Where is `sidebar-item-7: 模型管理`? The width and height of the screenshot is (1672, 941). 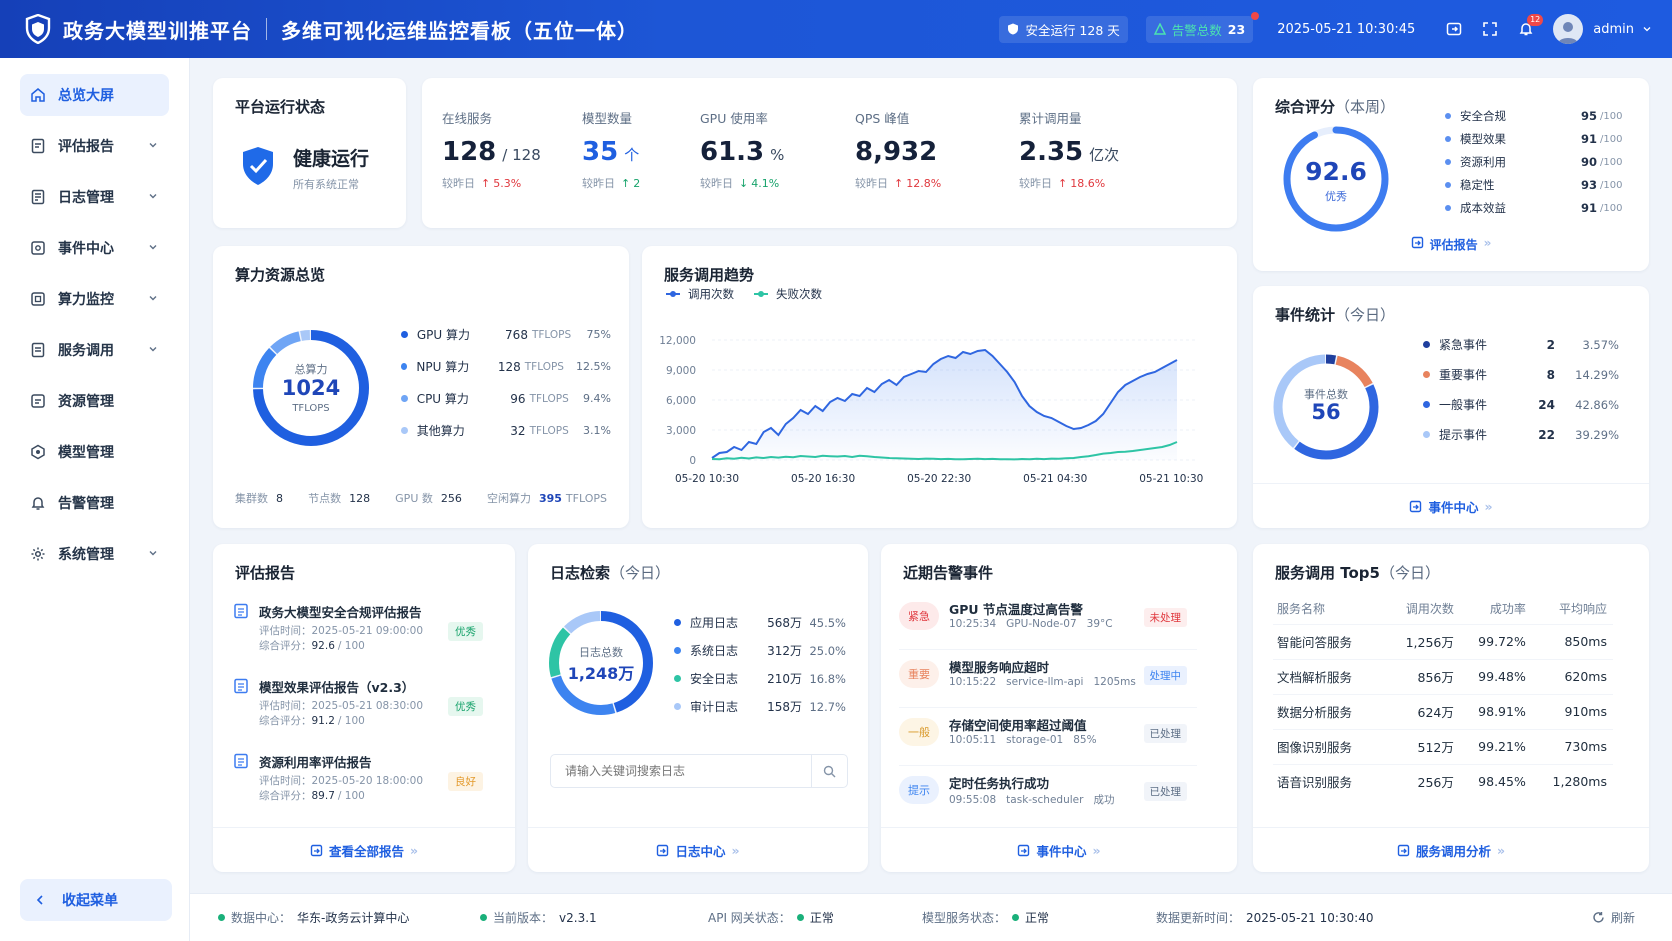 sidebar-item-7: 模型管理 is located at coordinates (94, 452).